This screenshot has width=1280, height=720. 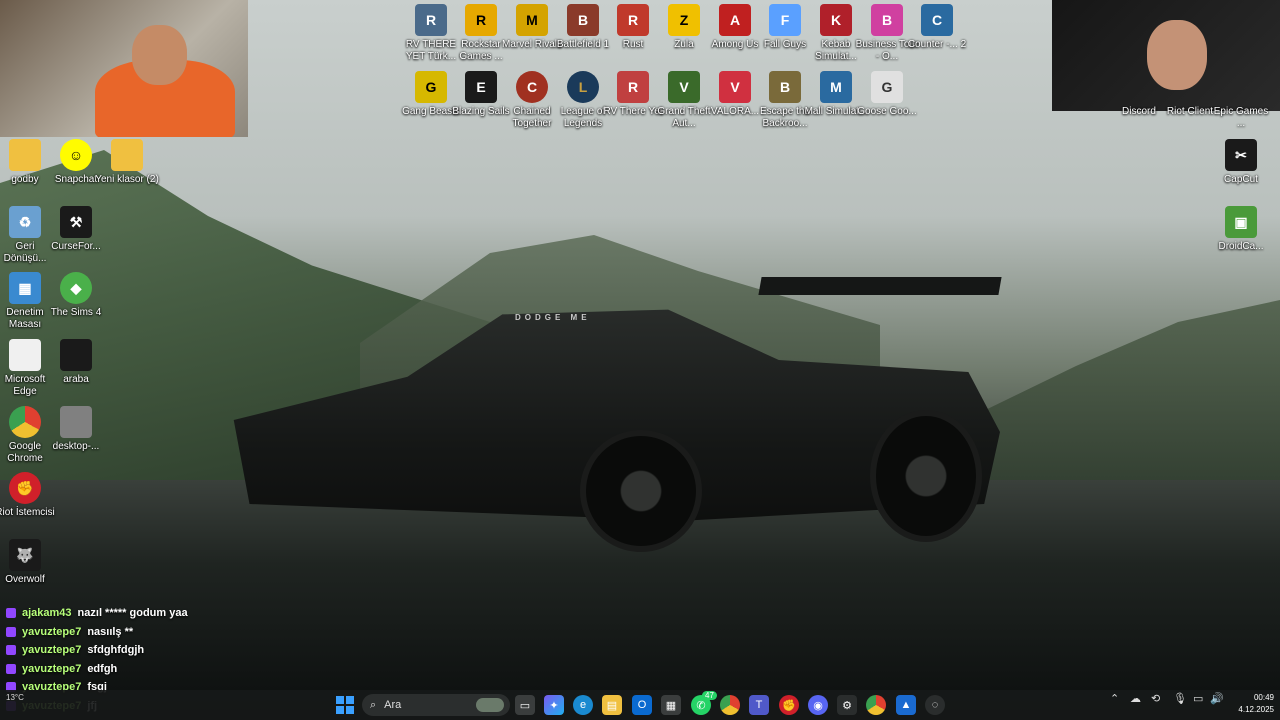 I want to click on sync-icon: ⟲, so click(x=1155, y=698).